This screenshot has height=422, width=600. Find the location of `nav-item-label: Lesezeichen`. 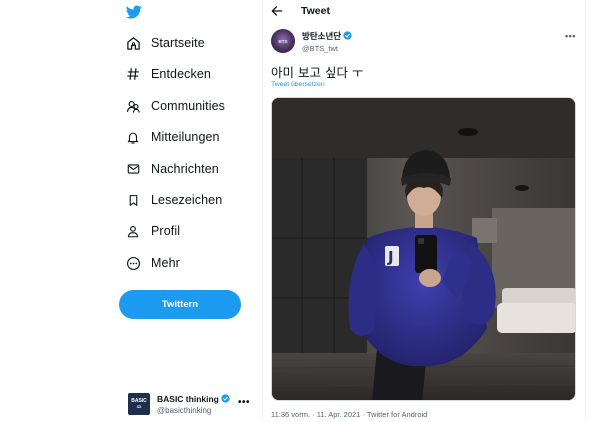

nav-item-label: Lesezeichen is located at coordinates (187, 200).